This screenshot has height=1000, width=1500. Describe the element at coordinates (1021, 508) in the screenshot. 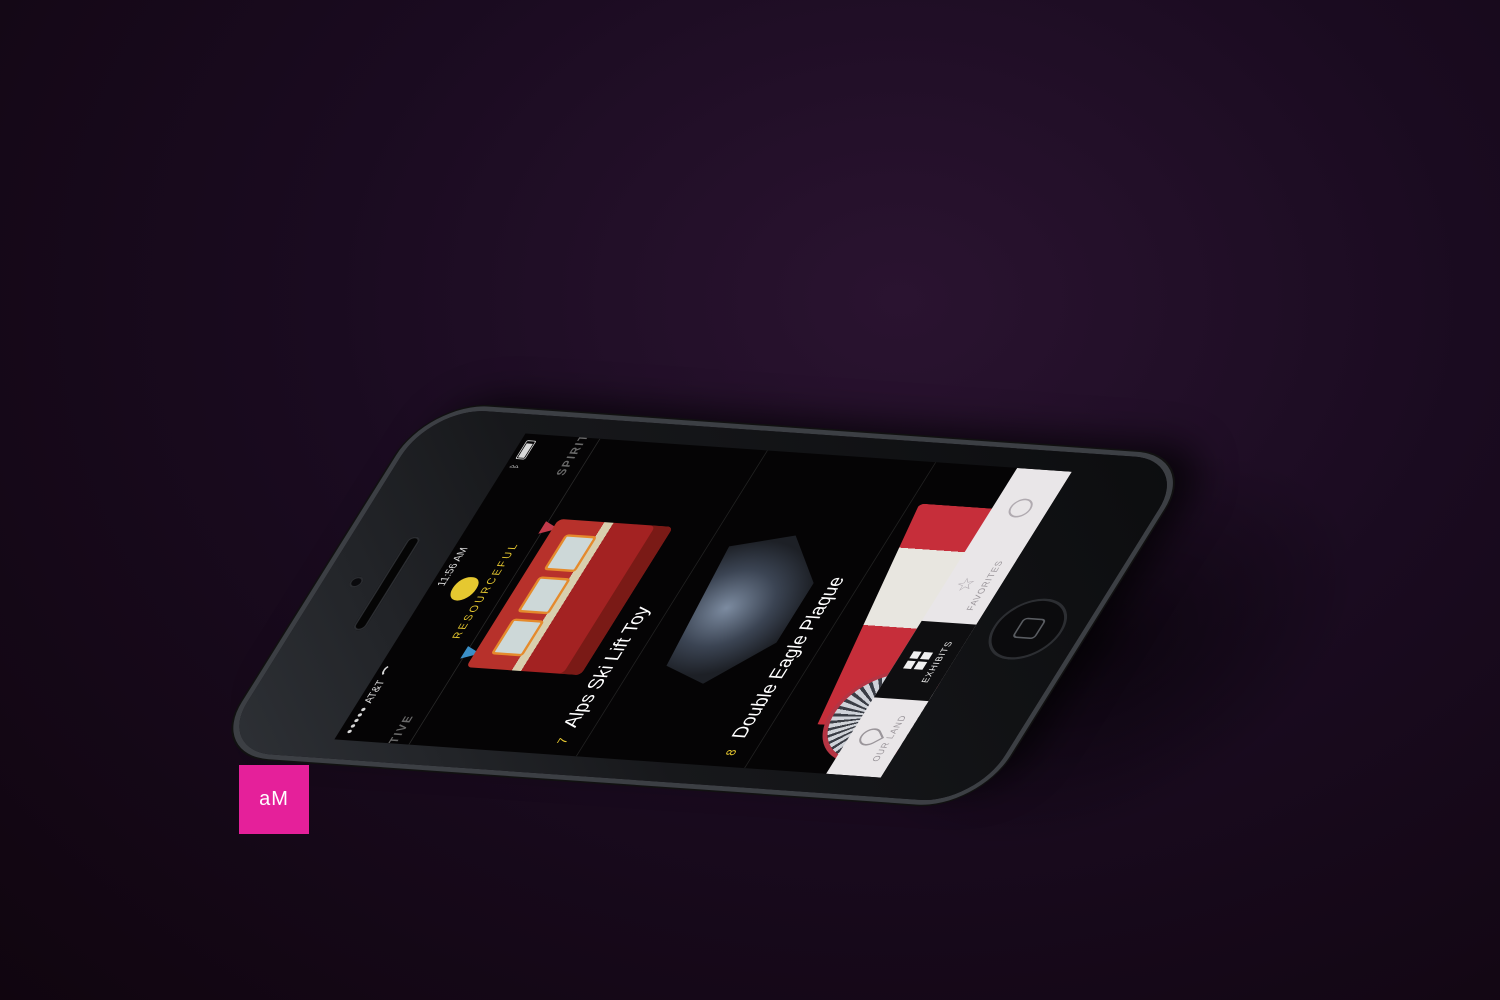

I see `profile-icon` at that location.